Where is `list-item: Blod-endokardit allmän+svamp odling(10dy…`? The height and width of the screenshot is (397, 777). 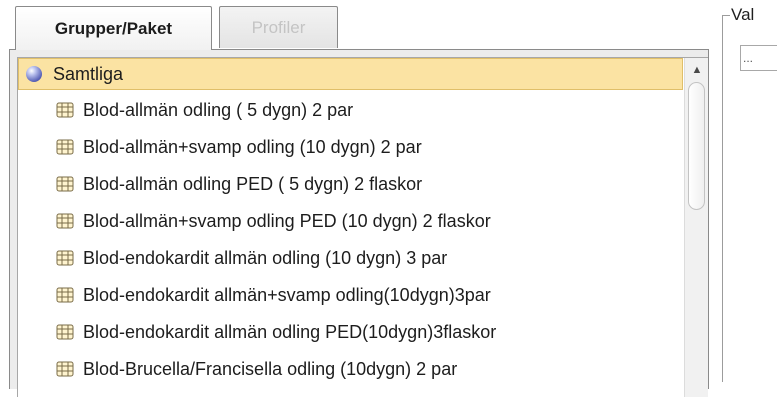
list-item: Blod-endokardit allmän+svamp odling(10dy… is located at coordinates (350, 295).